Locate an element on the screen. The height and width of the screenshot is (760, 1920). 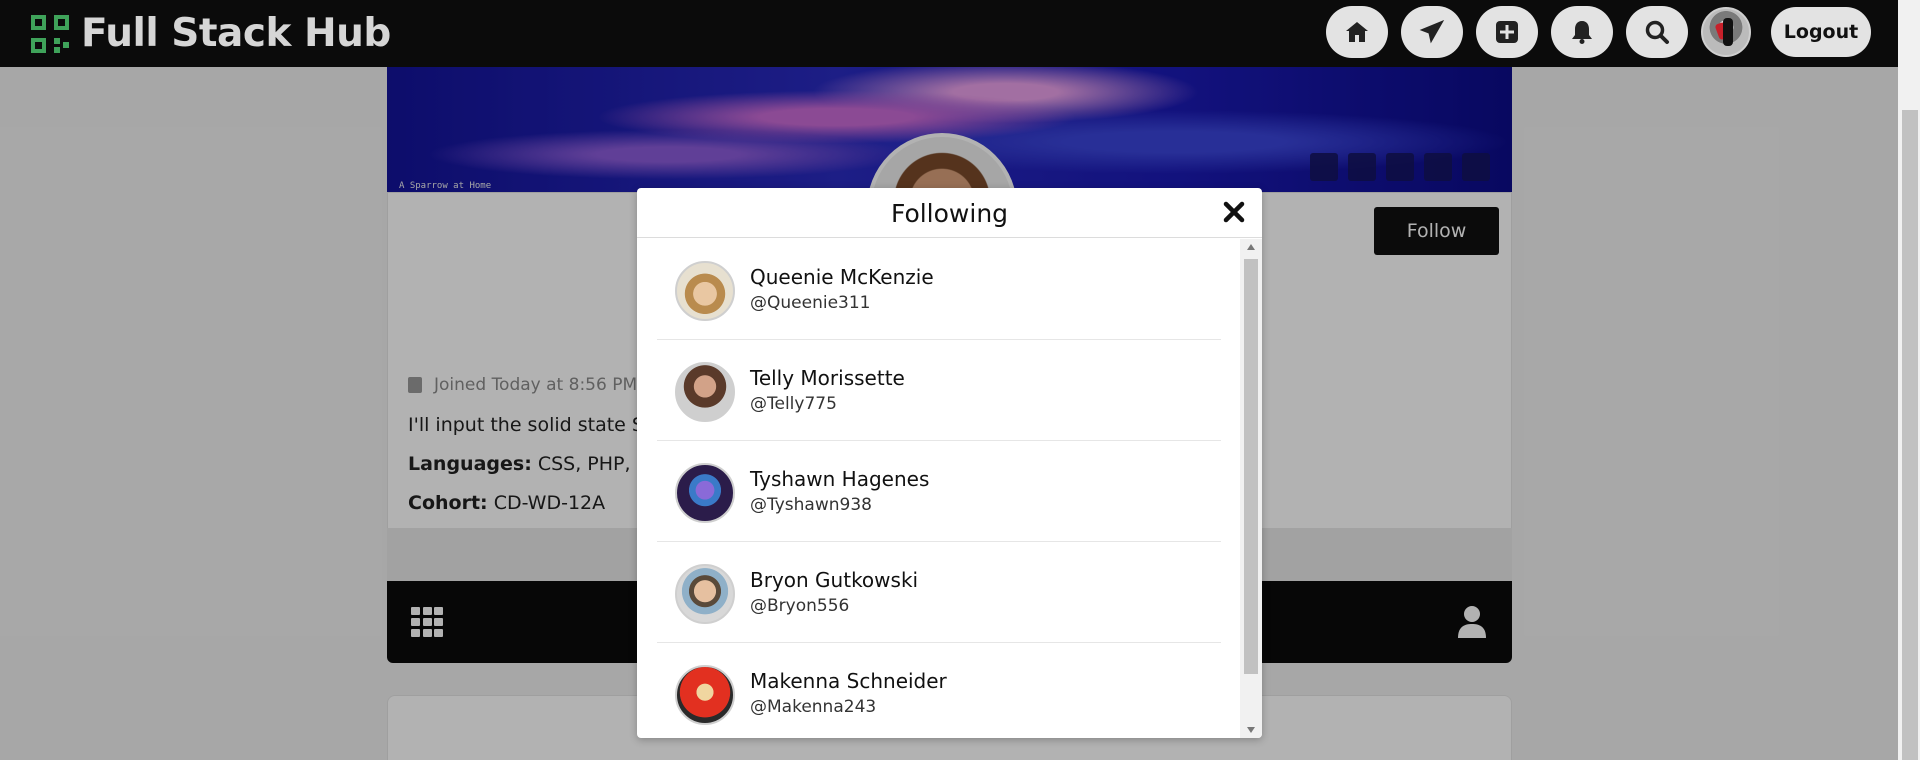
list-item: Makenna Schneider @Makenna243 is located at coordinates (939, 690).